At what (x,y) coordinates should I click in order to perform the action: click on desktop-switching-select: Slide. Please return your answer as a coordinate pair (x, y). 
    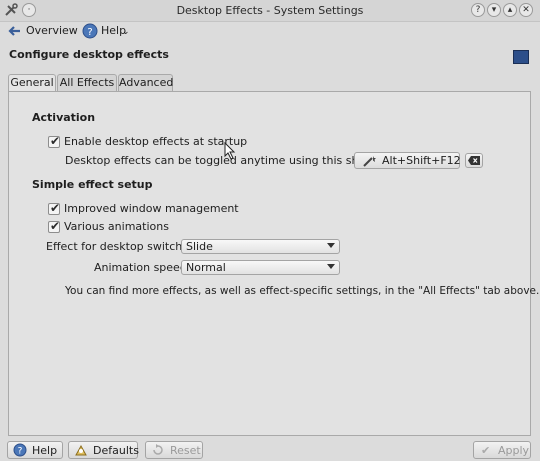
    Looking at the image, I should click on (260, 246).